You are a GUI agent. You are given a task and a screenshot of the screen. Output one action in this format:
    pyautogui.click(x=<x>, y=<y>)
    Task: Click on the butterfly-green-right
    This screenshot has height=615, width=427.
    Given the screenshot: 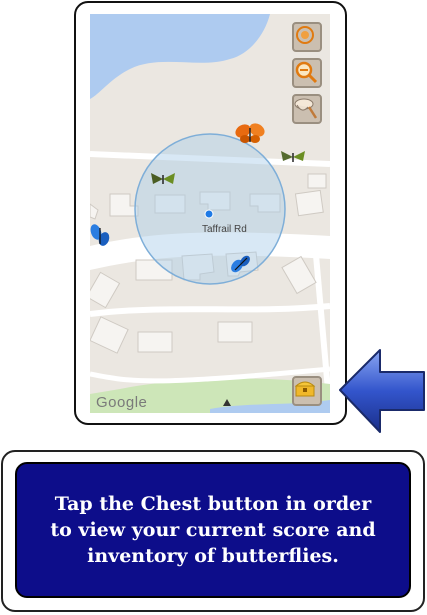 What is the action you would take?
    pyautogui.click(x=293, y=156)
    